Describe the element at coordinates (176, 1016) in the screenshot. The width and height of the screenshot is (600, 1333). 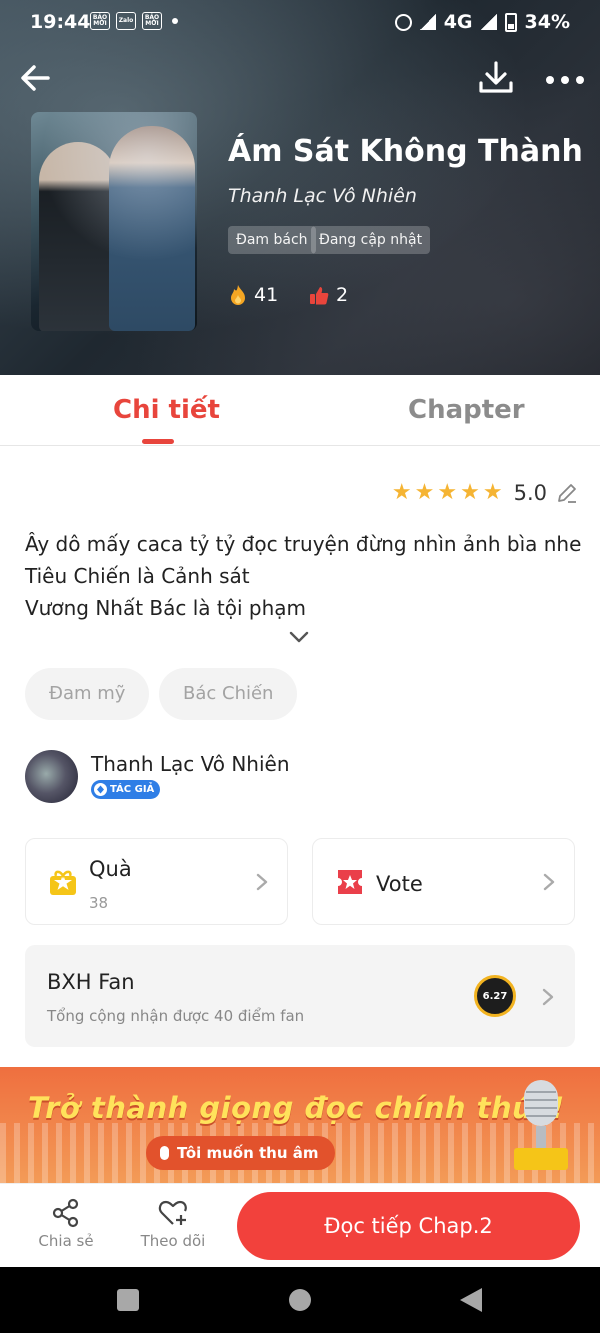
I see `fan-ranking-subtitle: Tổng cộng nhận được 40 điểm fan` at that location.